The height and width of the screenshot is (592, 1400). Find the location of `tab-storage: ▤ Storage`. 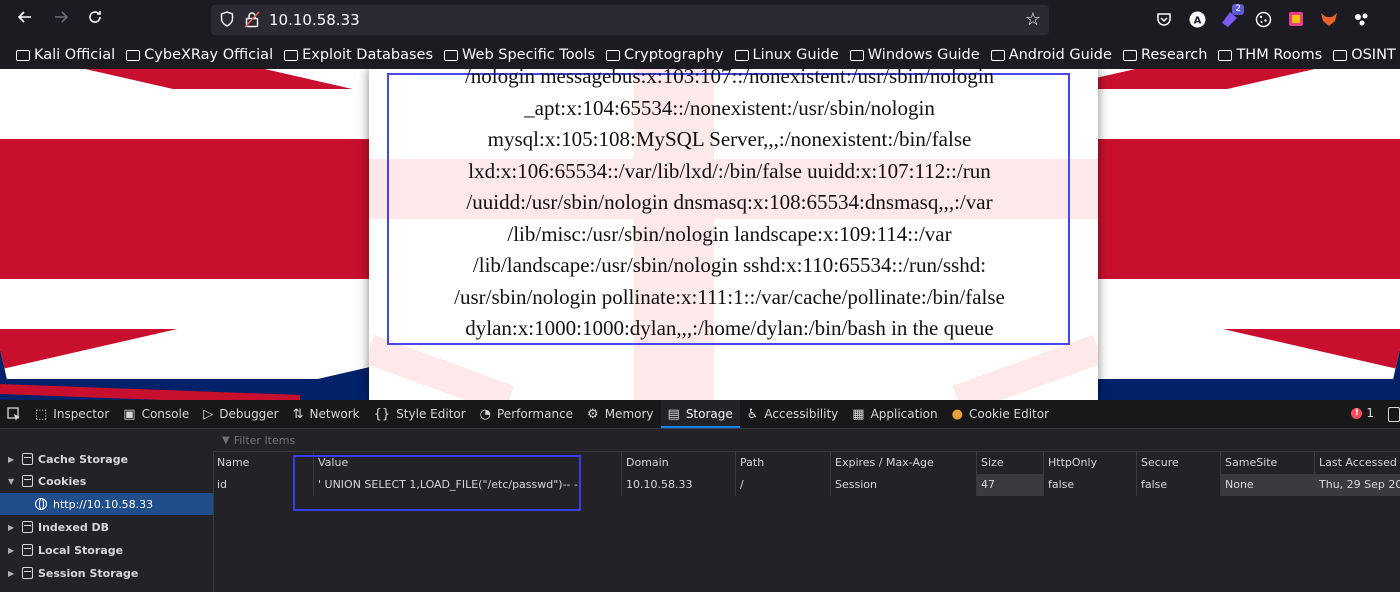

tab-storage: ▤ Storage is located at coordinates (700, 414).